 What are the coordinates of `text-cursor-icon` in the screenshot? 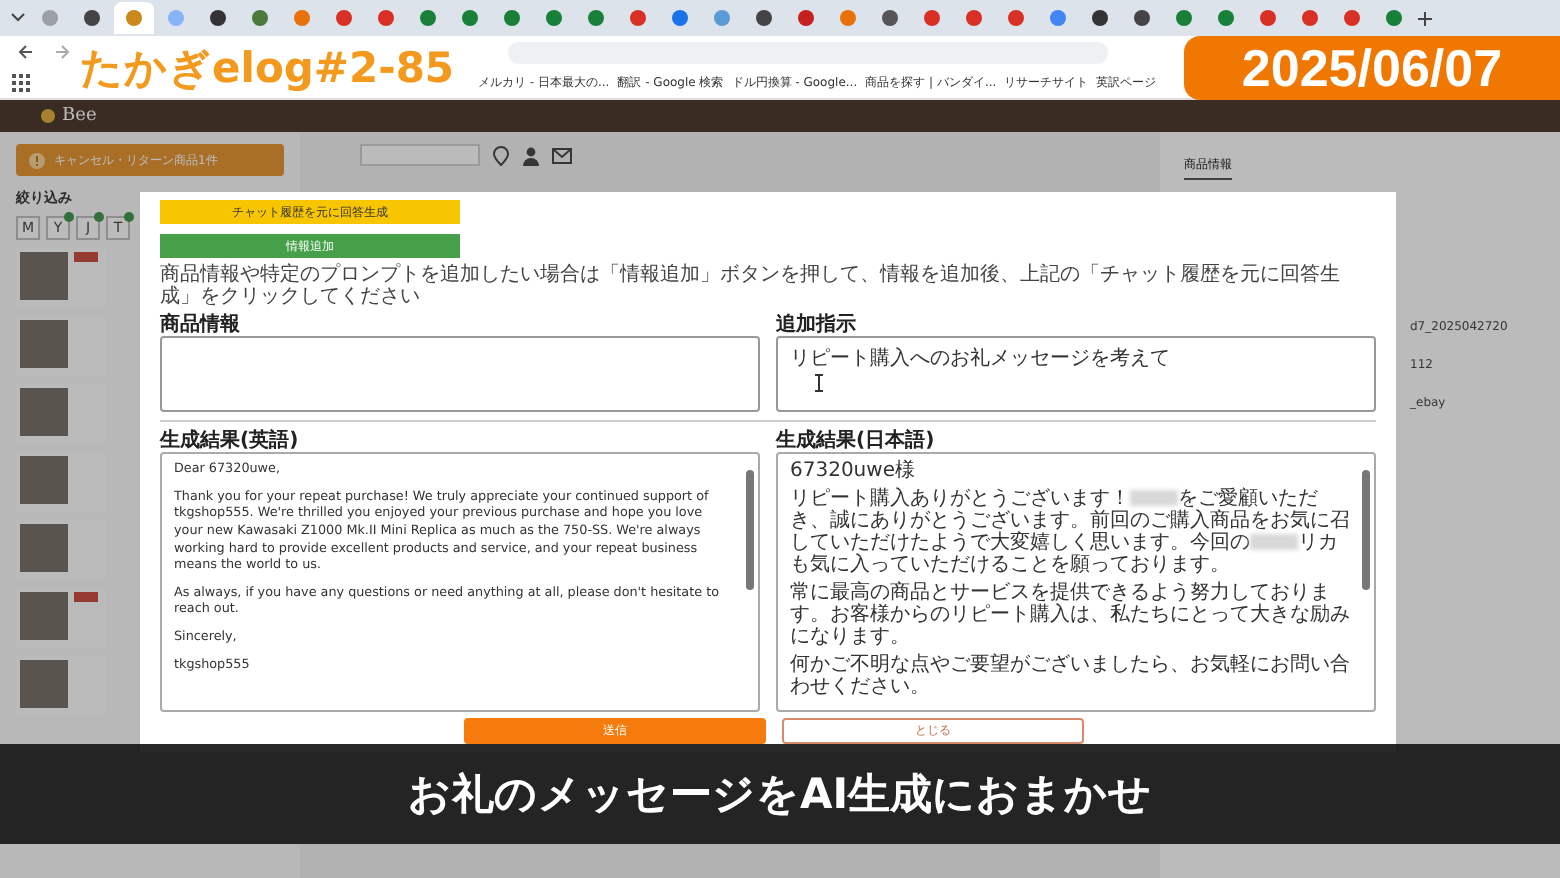 It's located at (819, 383).